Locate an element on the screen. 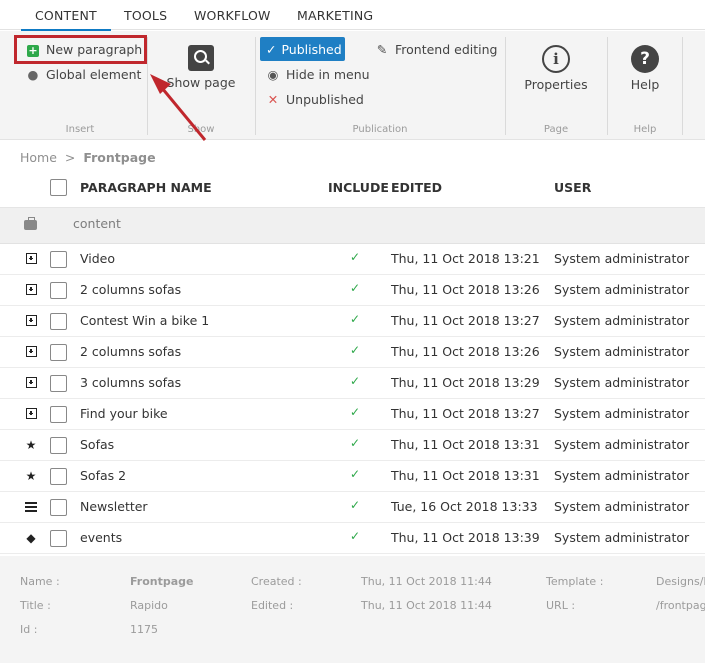 The width and height of the screenshot is (705, 663). unpublished-button: ✕ Unpublished is located at coordinates (315, 99).